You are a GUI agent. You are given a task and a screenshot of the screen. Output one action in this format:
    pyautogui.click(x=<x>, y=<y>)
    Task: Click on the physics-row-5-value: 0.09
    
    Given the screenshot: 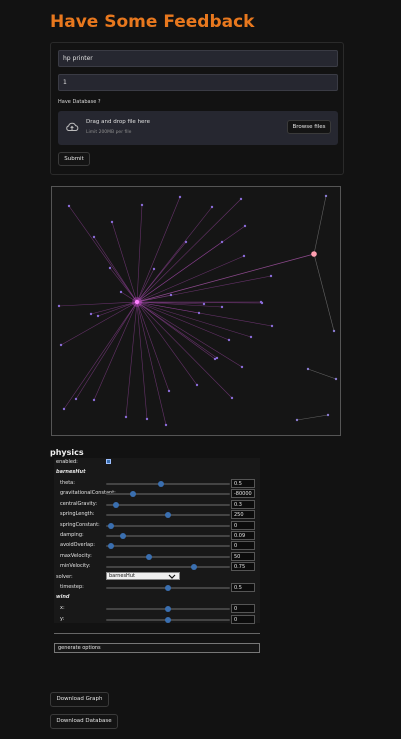 What is the action you would take?
    pyautogui.click(x=243, y=535)
    